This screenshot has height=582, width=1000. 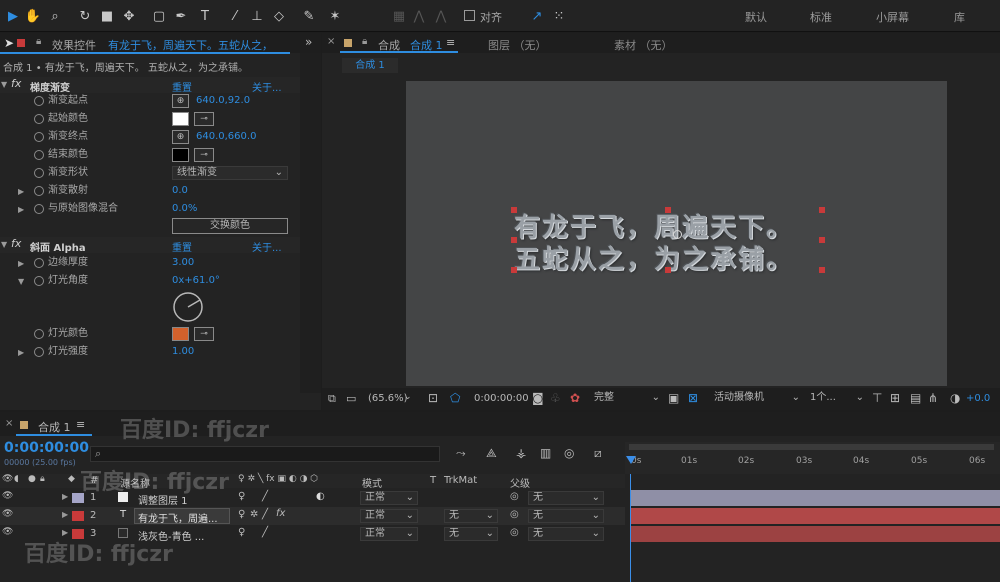 I want to click on rotate-tool-icon: ↻, so click(x=85, y=16).